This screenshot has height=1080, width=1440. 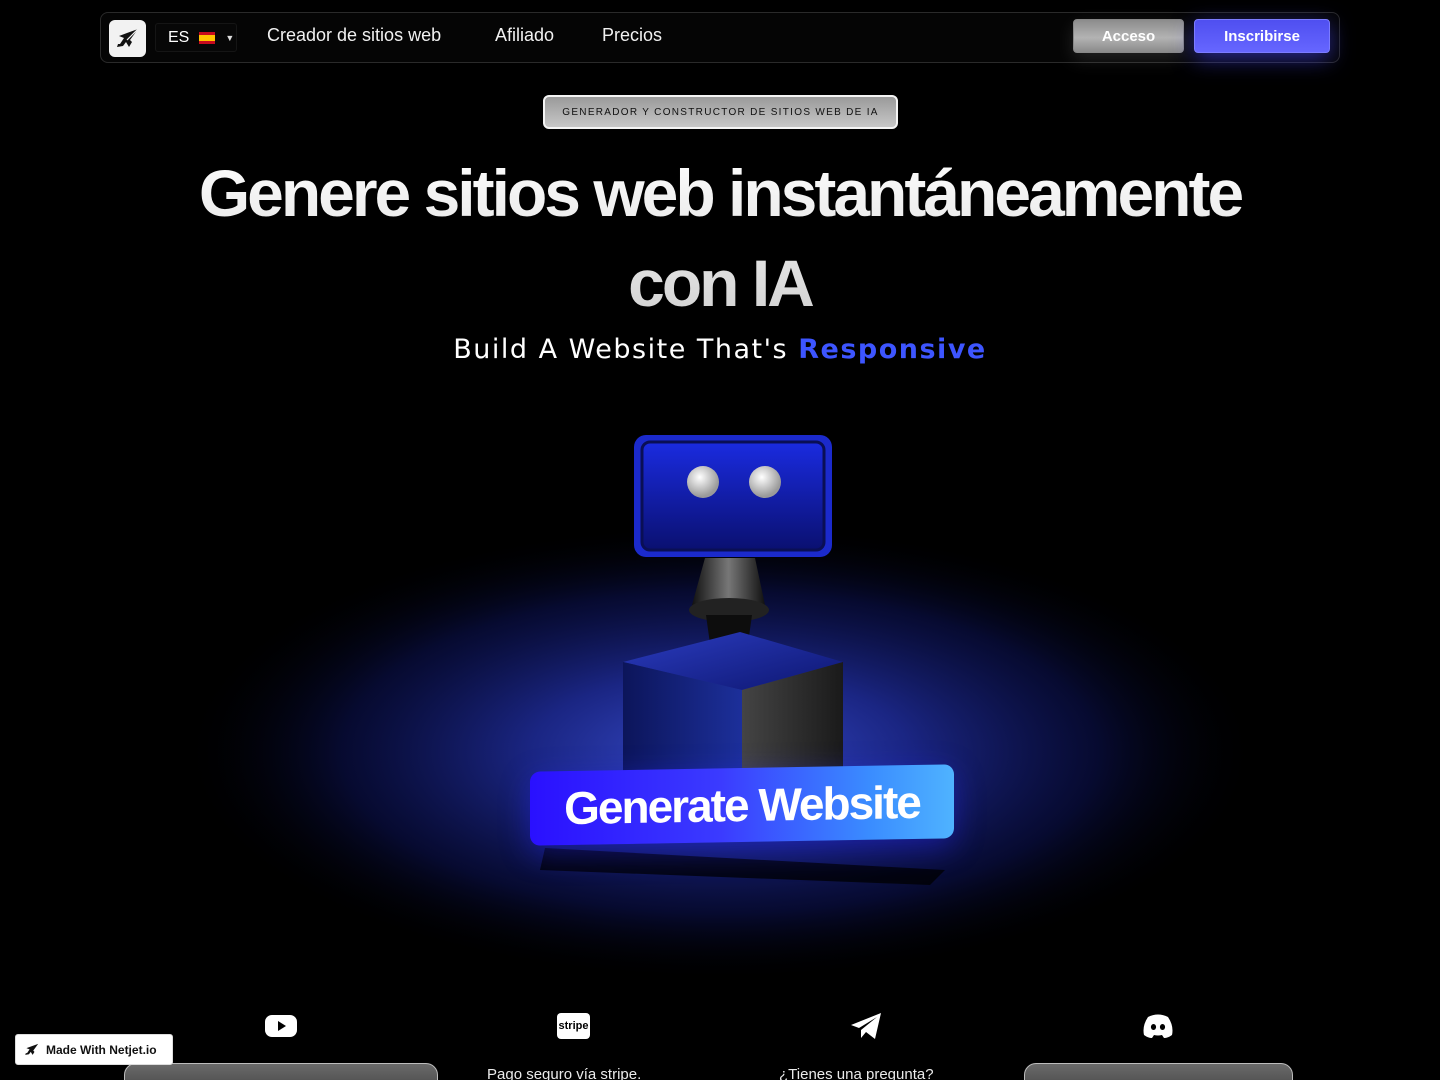 I want to click on language-code: ES, so click(x=179, y=37).